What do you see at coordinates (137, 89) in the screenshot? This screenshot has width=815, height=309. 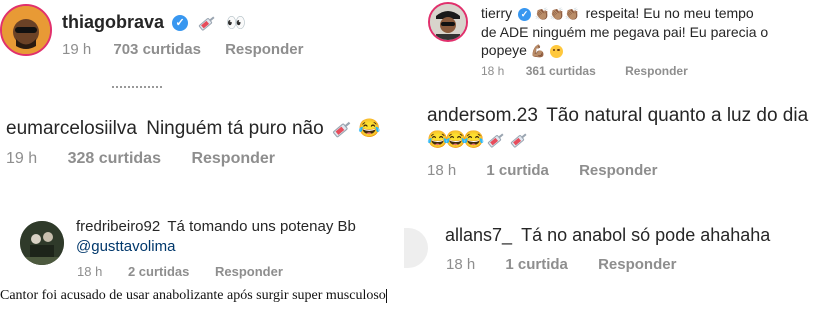 I see `cropped-text-remnant` at bounding box center [137, 89].